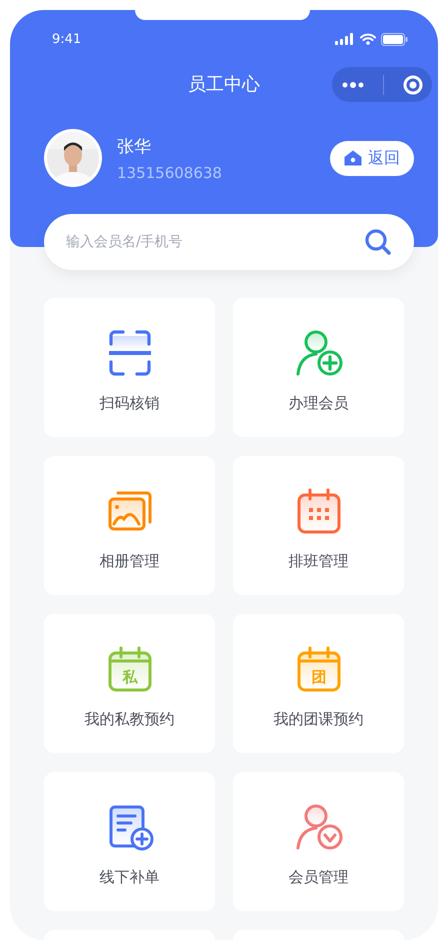  I want to click on tile-label: 办理会员, so click(318, 403).